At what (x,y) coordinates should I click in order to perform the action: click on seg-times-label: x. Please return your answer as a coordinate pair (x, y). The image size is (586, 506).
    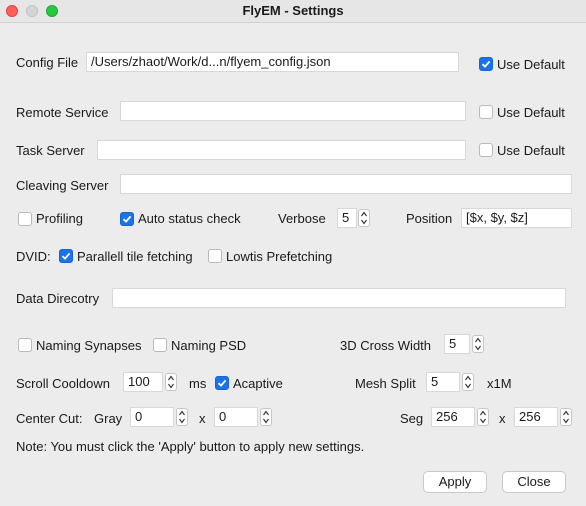
    Looking at the image, I should click on (502, 418).